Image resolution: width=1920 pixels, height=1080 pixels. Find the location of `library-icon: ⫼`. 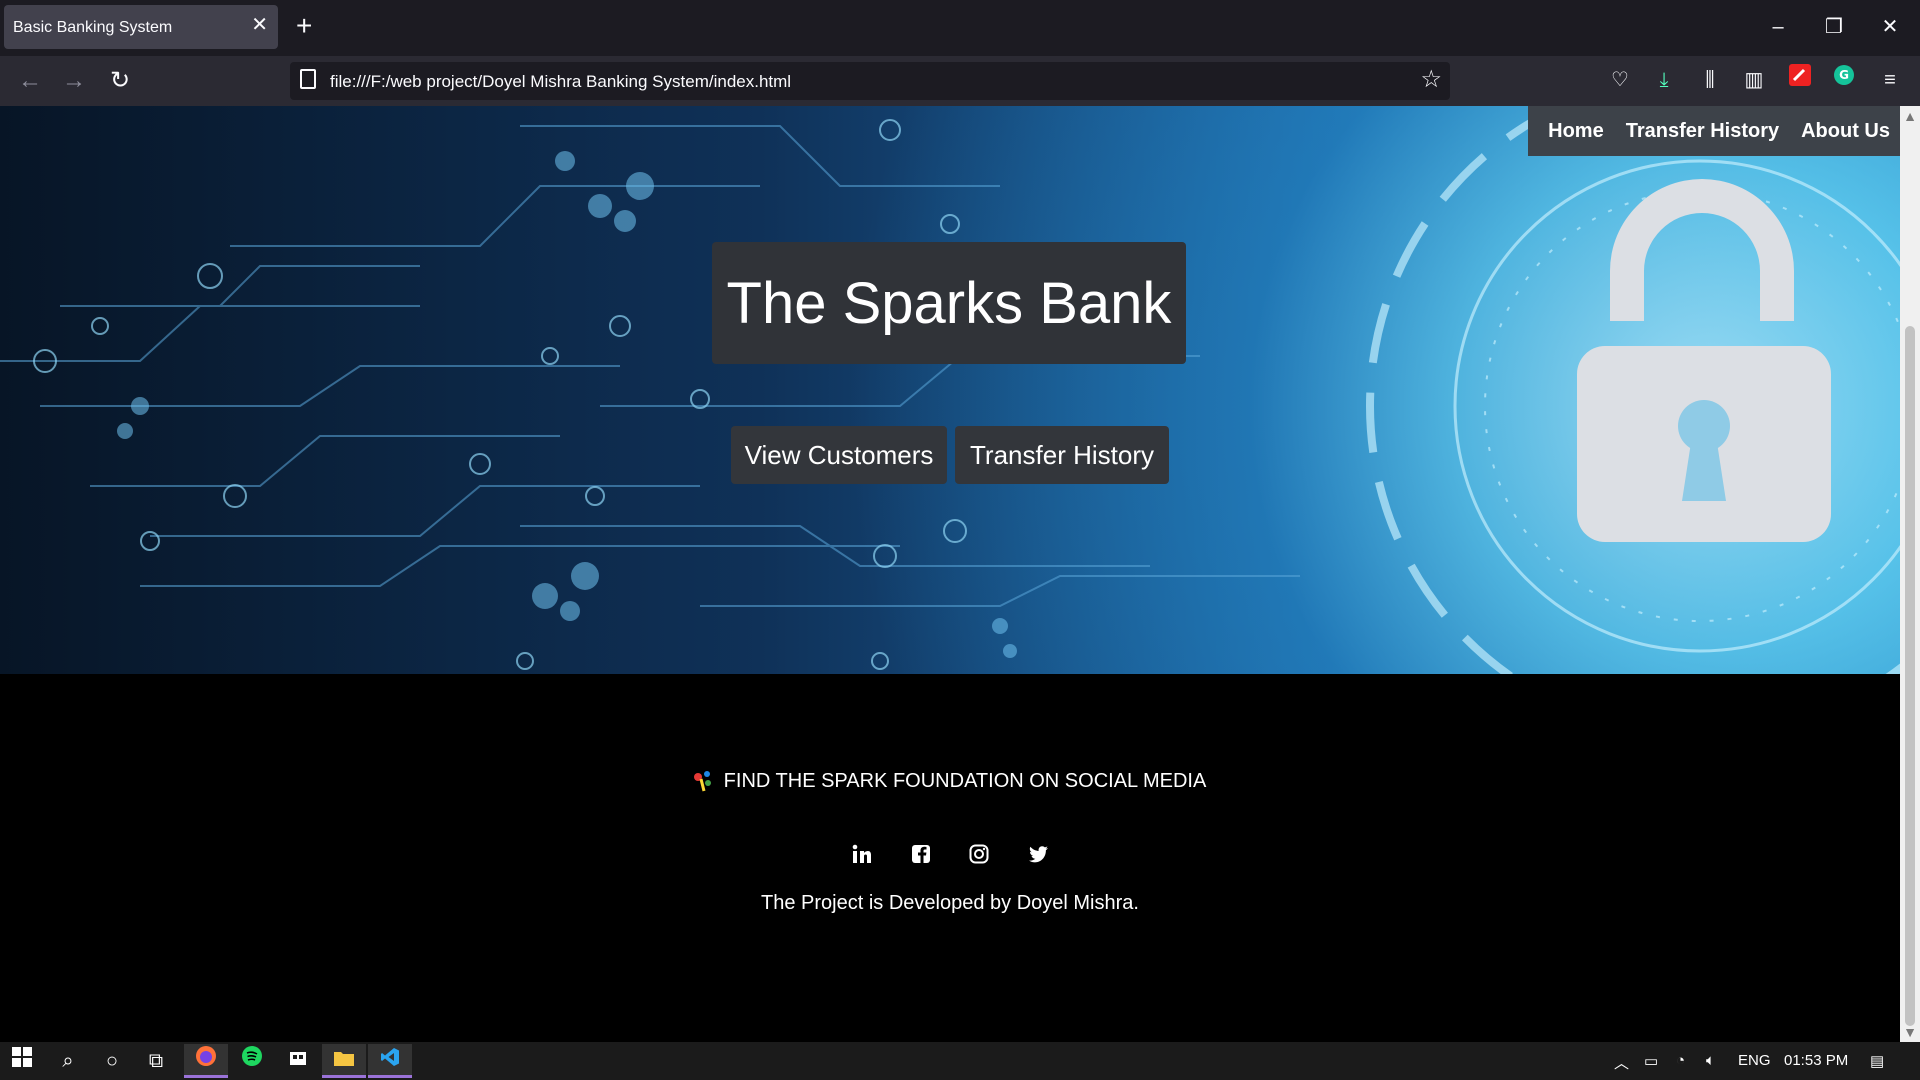

library-icon: ⫼ is located at coordinates (1710, 80).